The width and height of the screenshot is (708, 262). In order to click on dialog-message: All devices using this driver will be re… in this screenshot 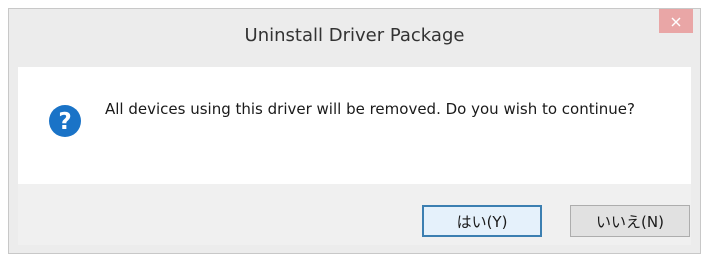, I will do `click(370, 109)`.